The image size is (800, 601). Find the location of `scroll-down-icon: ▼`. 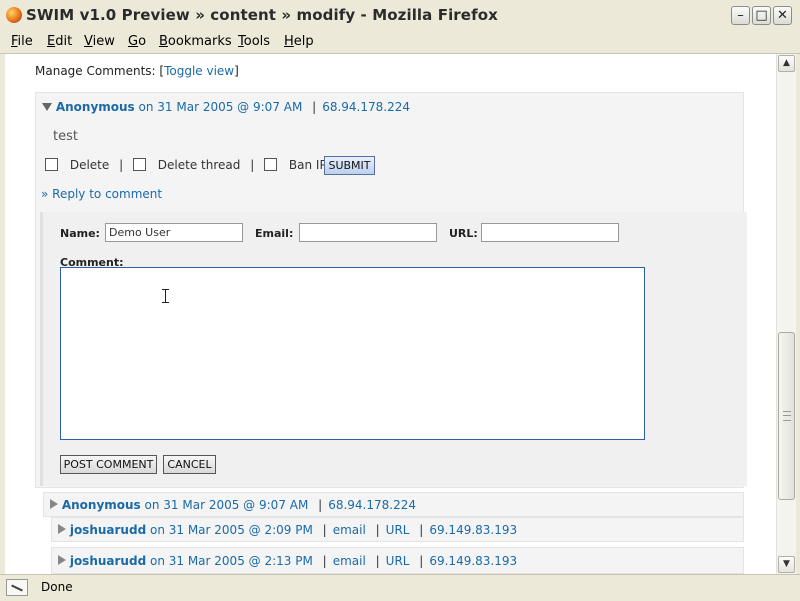

scroll-down-icon: ▼ is located at coordinates (786, 564).